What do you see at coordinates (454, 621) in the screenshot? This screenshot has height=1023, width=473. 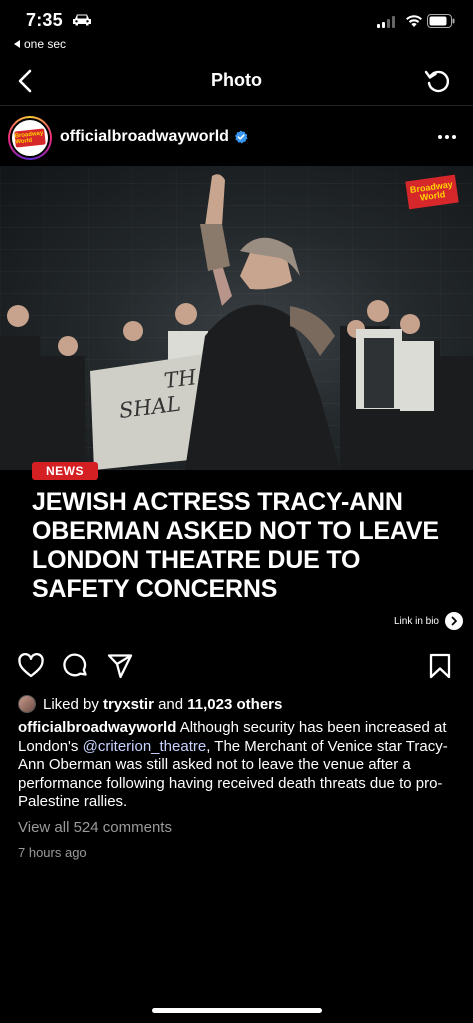 I see `link-arrow-icon` at bounding box center [454, 621].